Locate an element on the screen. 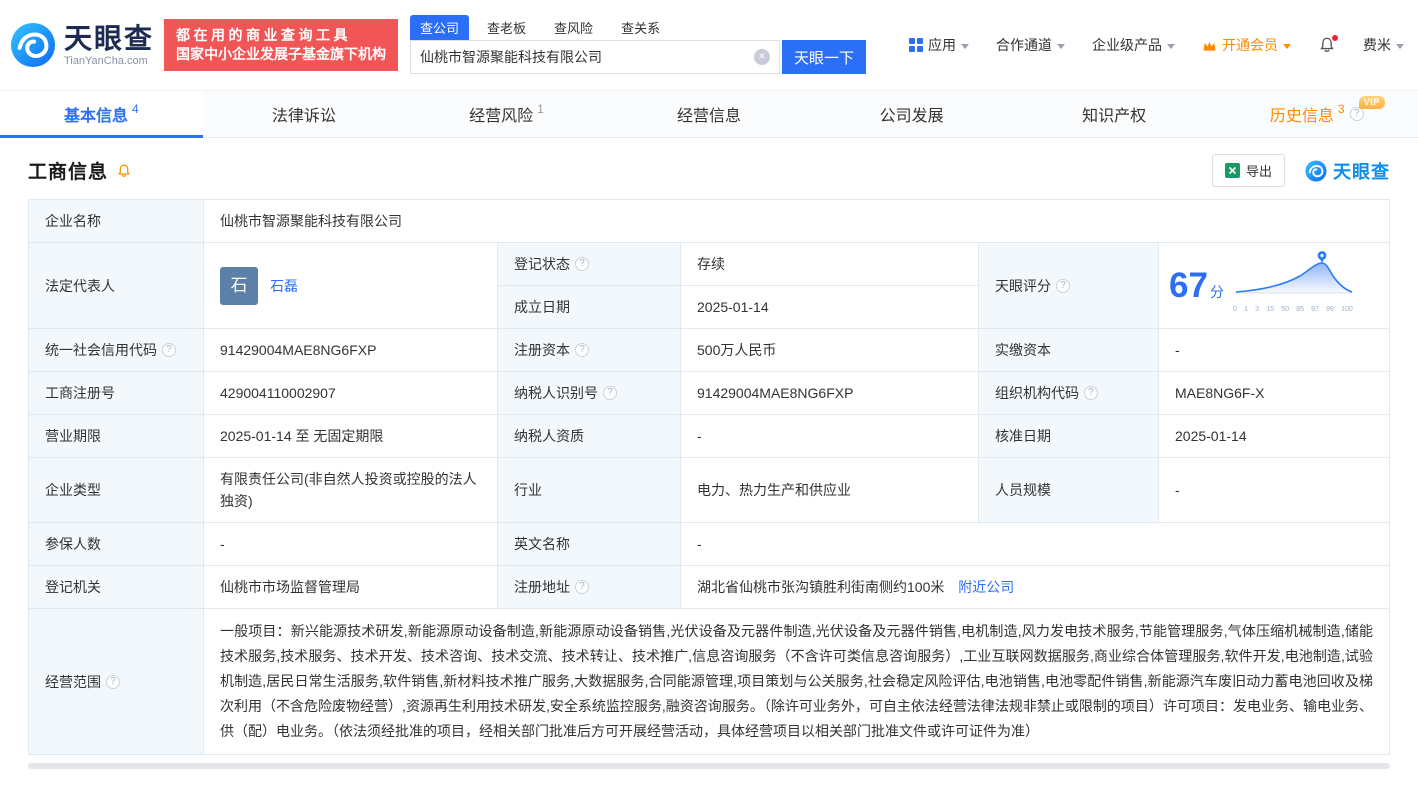  legal-rep-label: 法定代表人 is located at coordinates (116, 285).